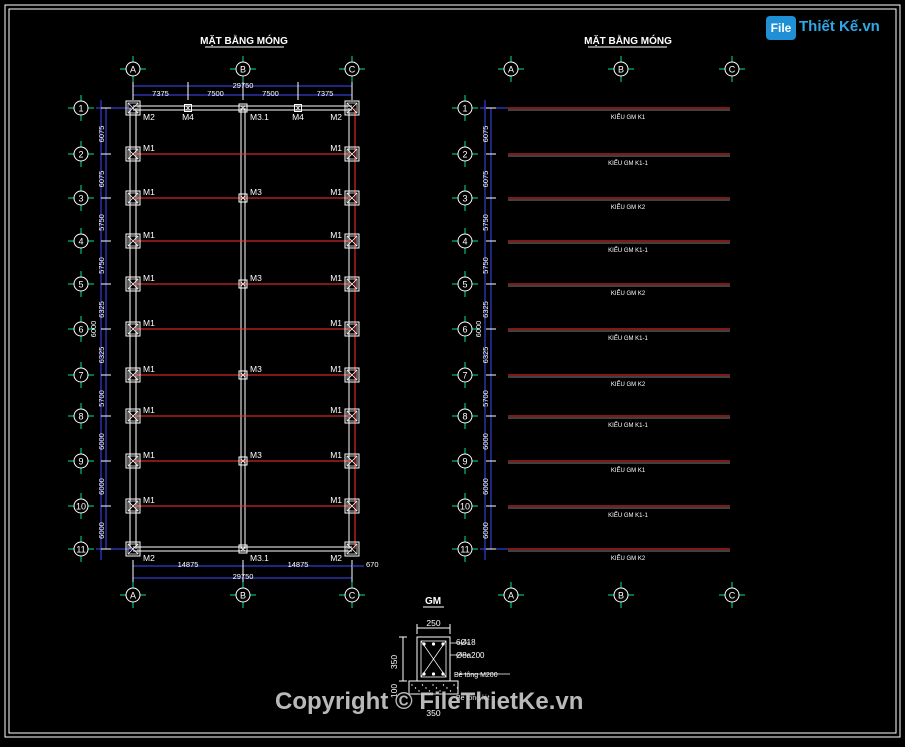 The image size is (905, 747). I want to click on footing-label-c-7: M1, so click(336, 369).